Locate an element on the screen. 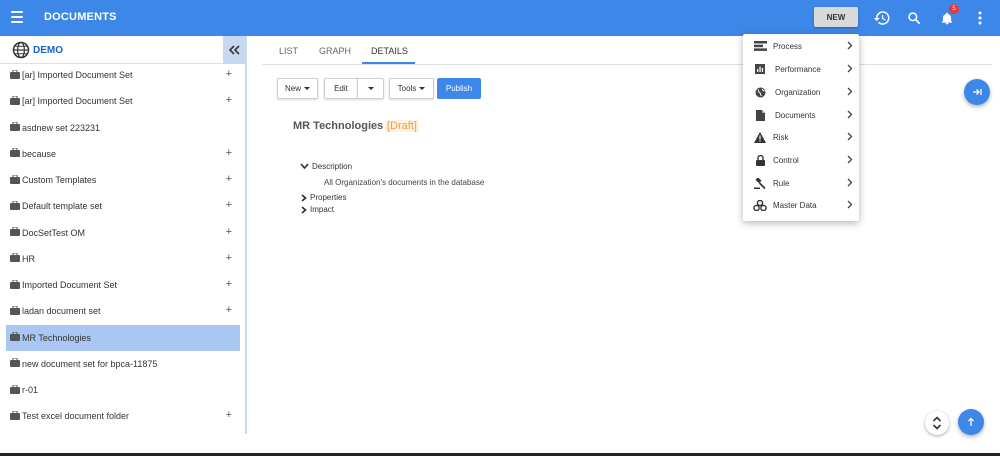  collapse-sidebar-button is located at coordinates (234, 50).